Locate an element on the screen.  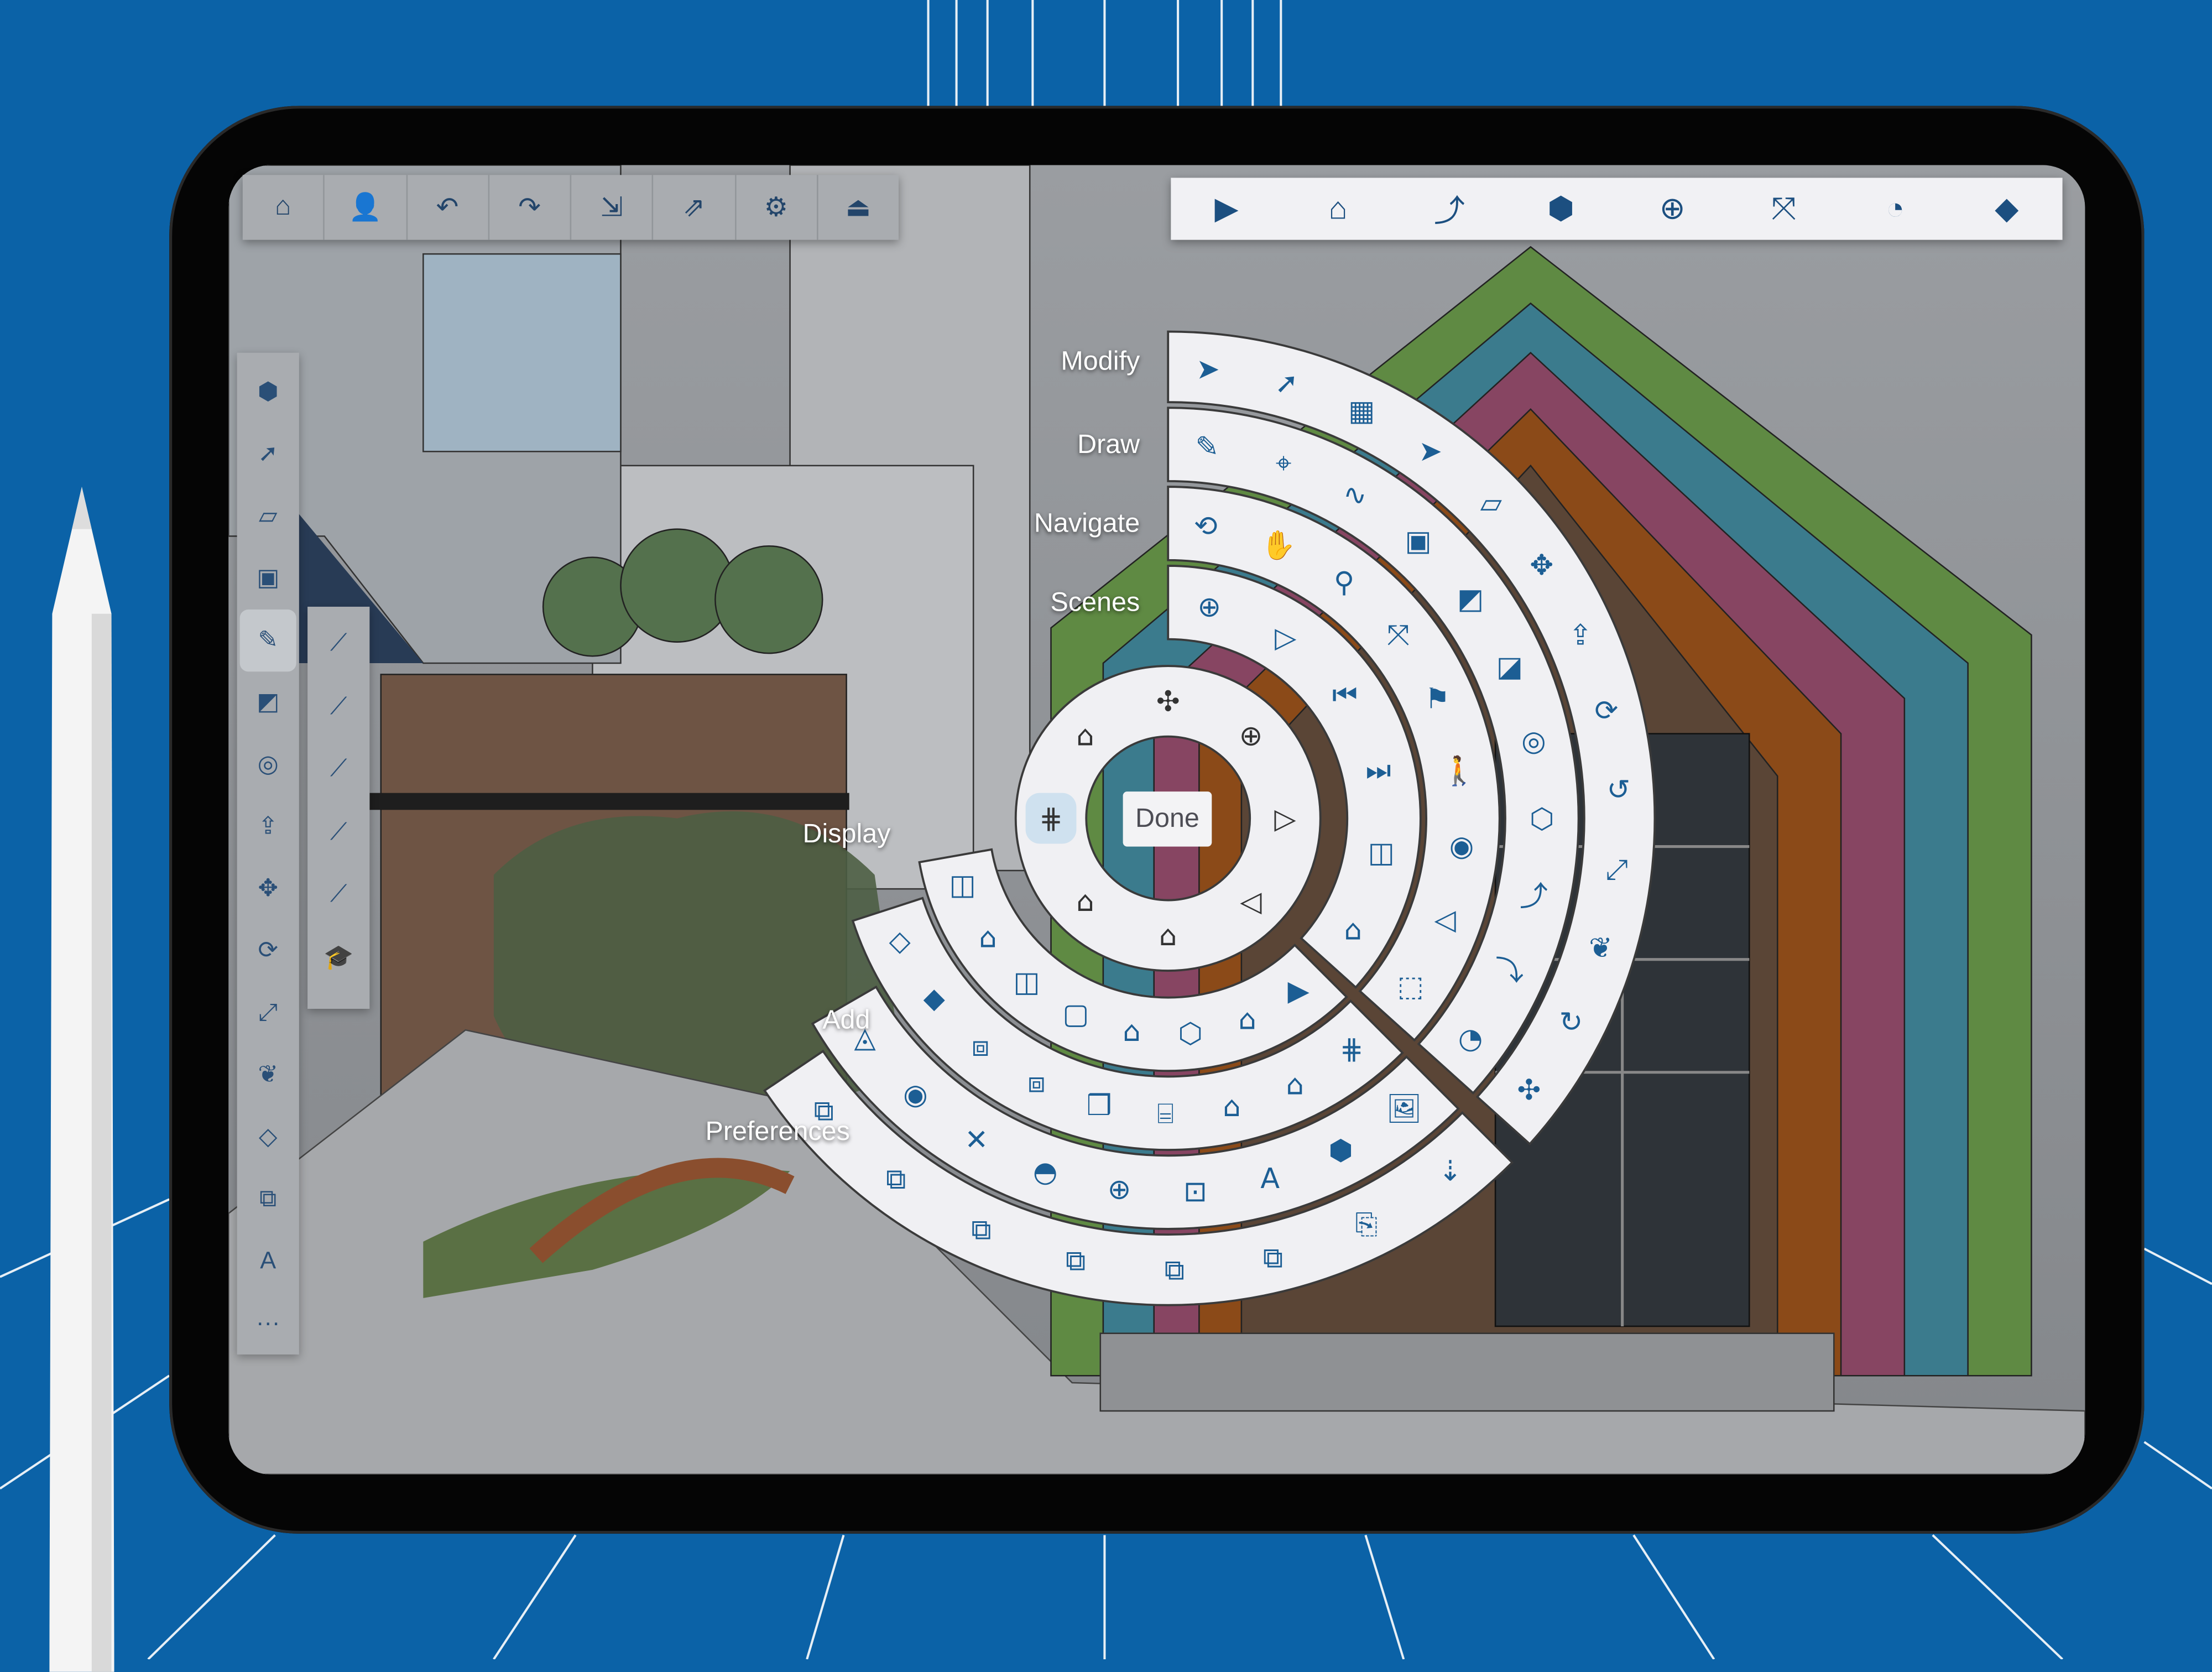
follow-me-icon: ↺ is located at coordinates (1618, 790).